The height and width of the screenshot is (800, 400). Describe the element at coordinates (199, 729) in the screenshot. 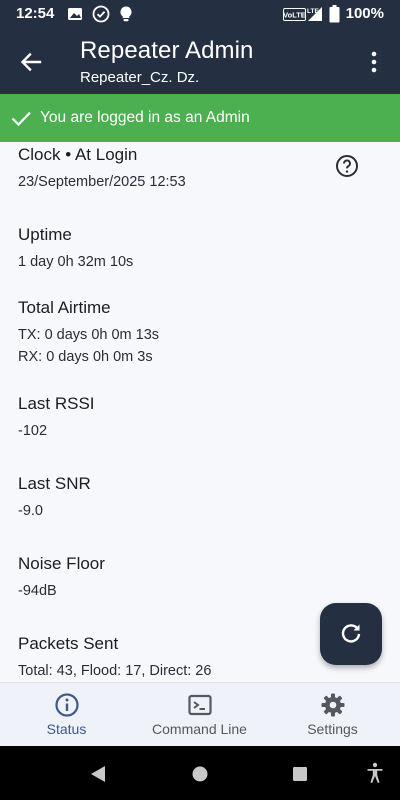

I see `nav-label: Command Line` at that location.